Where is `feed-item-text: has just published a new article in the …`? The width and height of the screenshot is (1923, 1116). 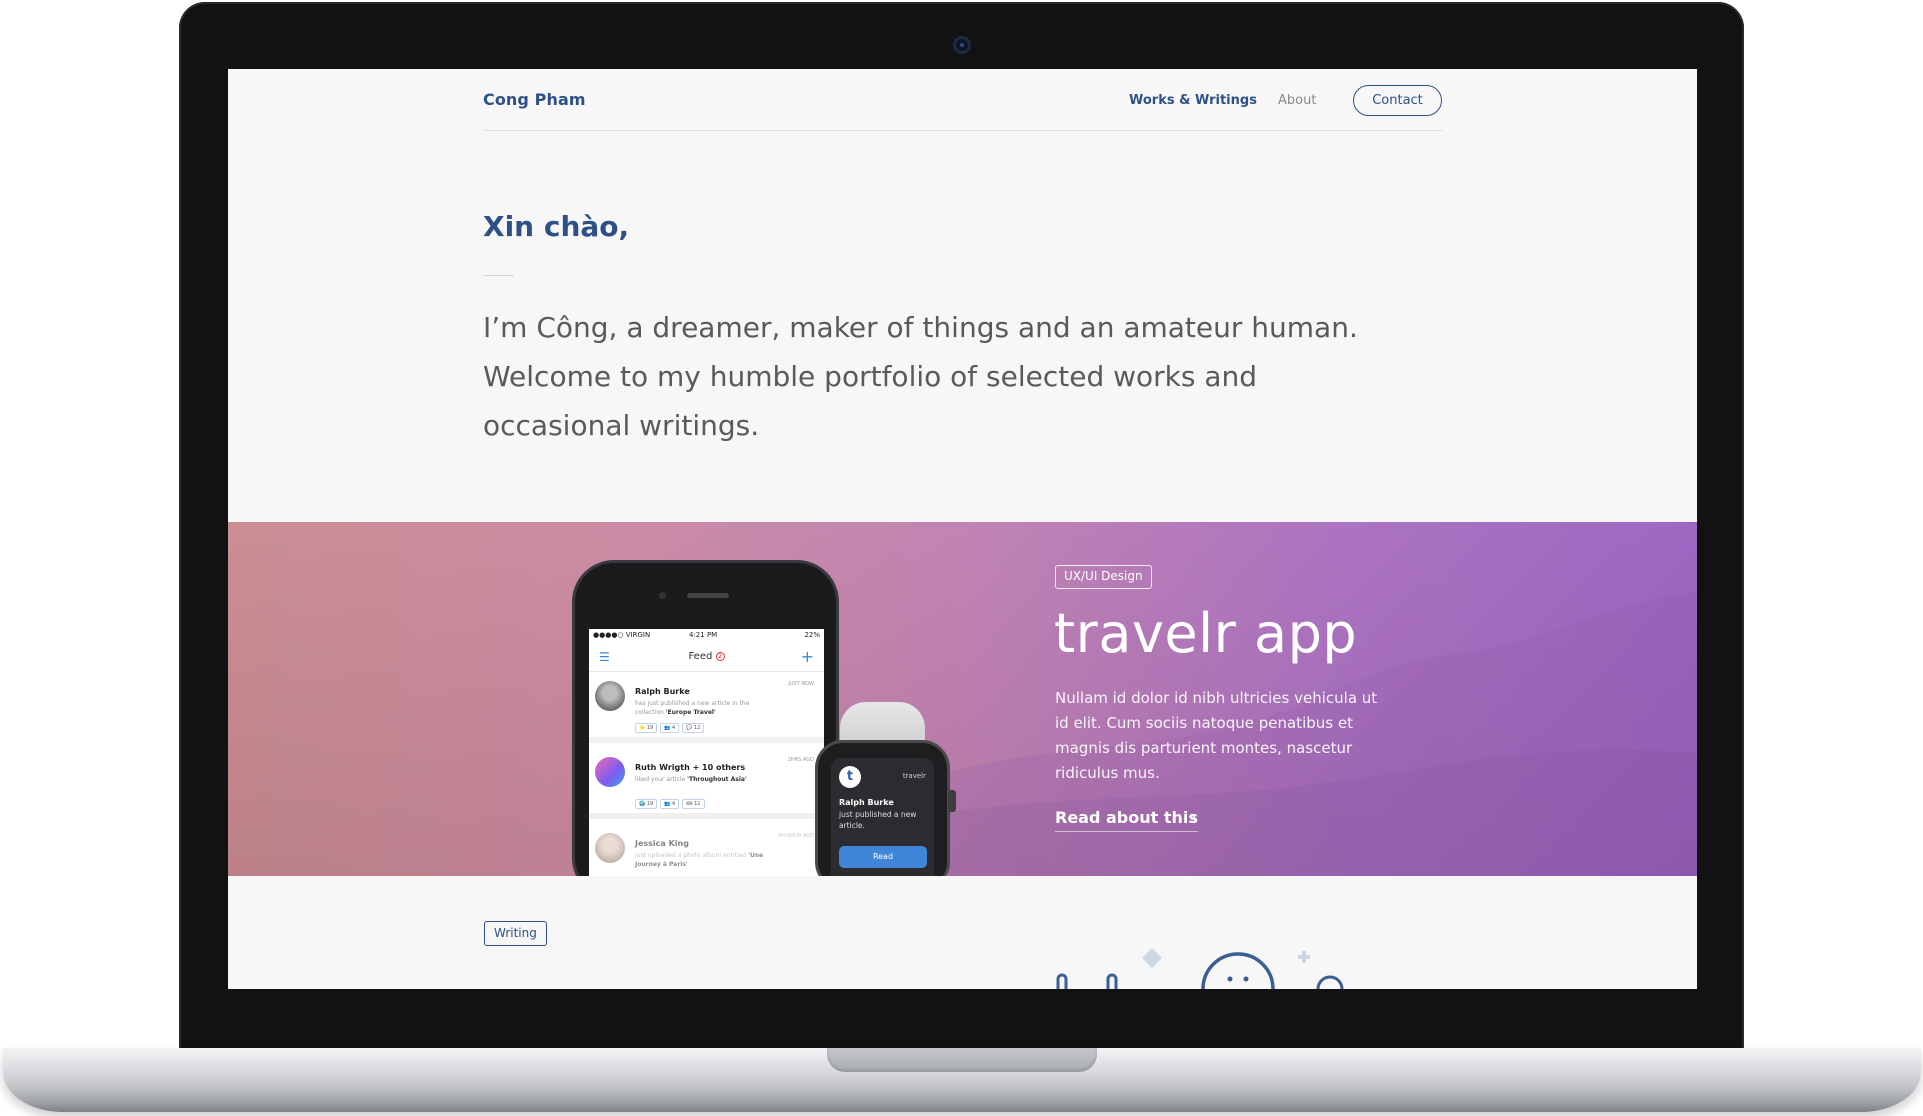 feed-item-text: has just published a new article in the … is located at coordinates (705, 708).